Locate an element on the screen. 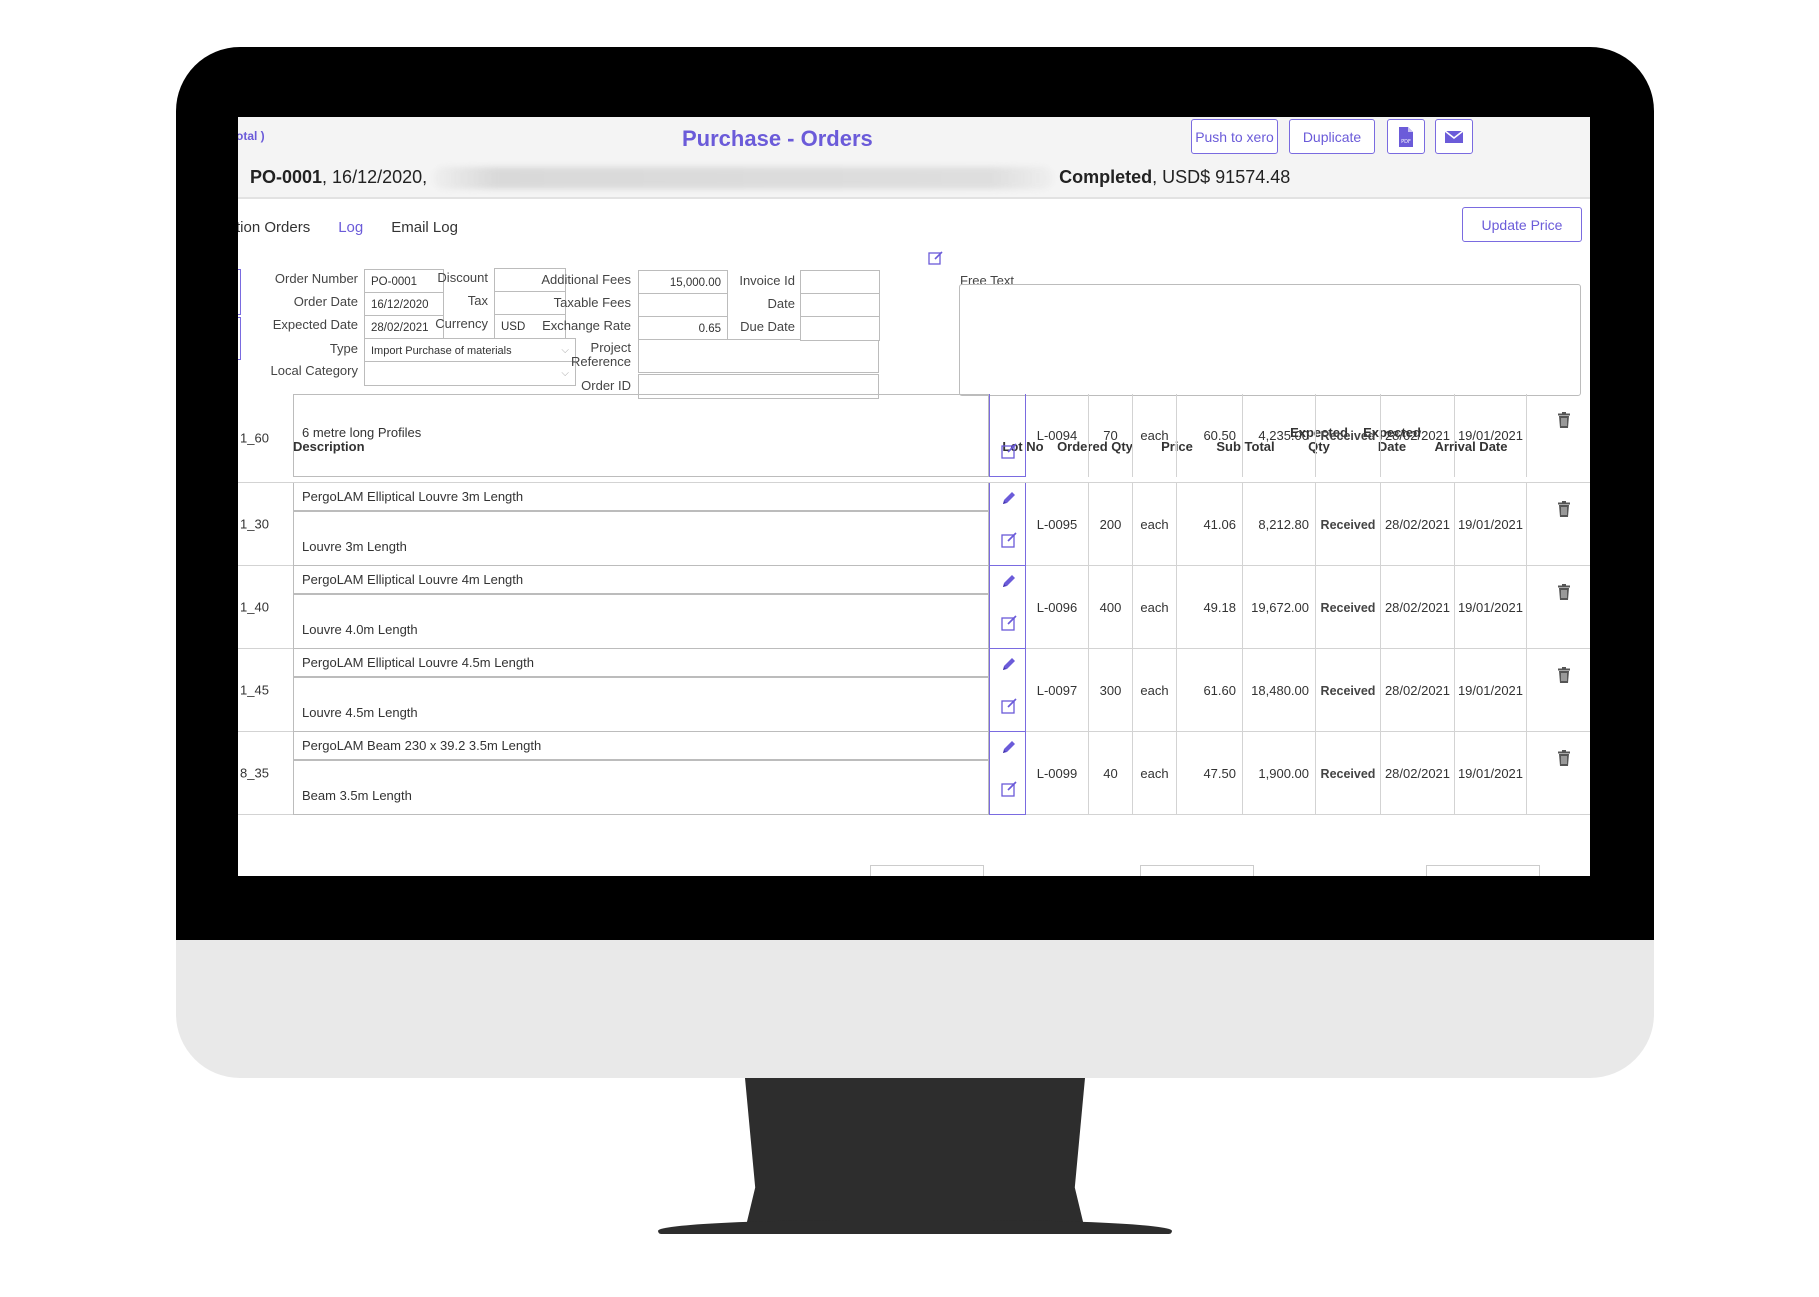  total-field-stub is located at coordinates (927, 870).